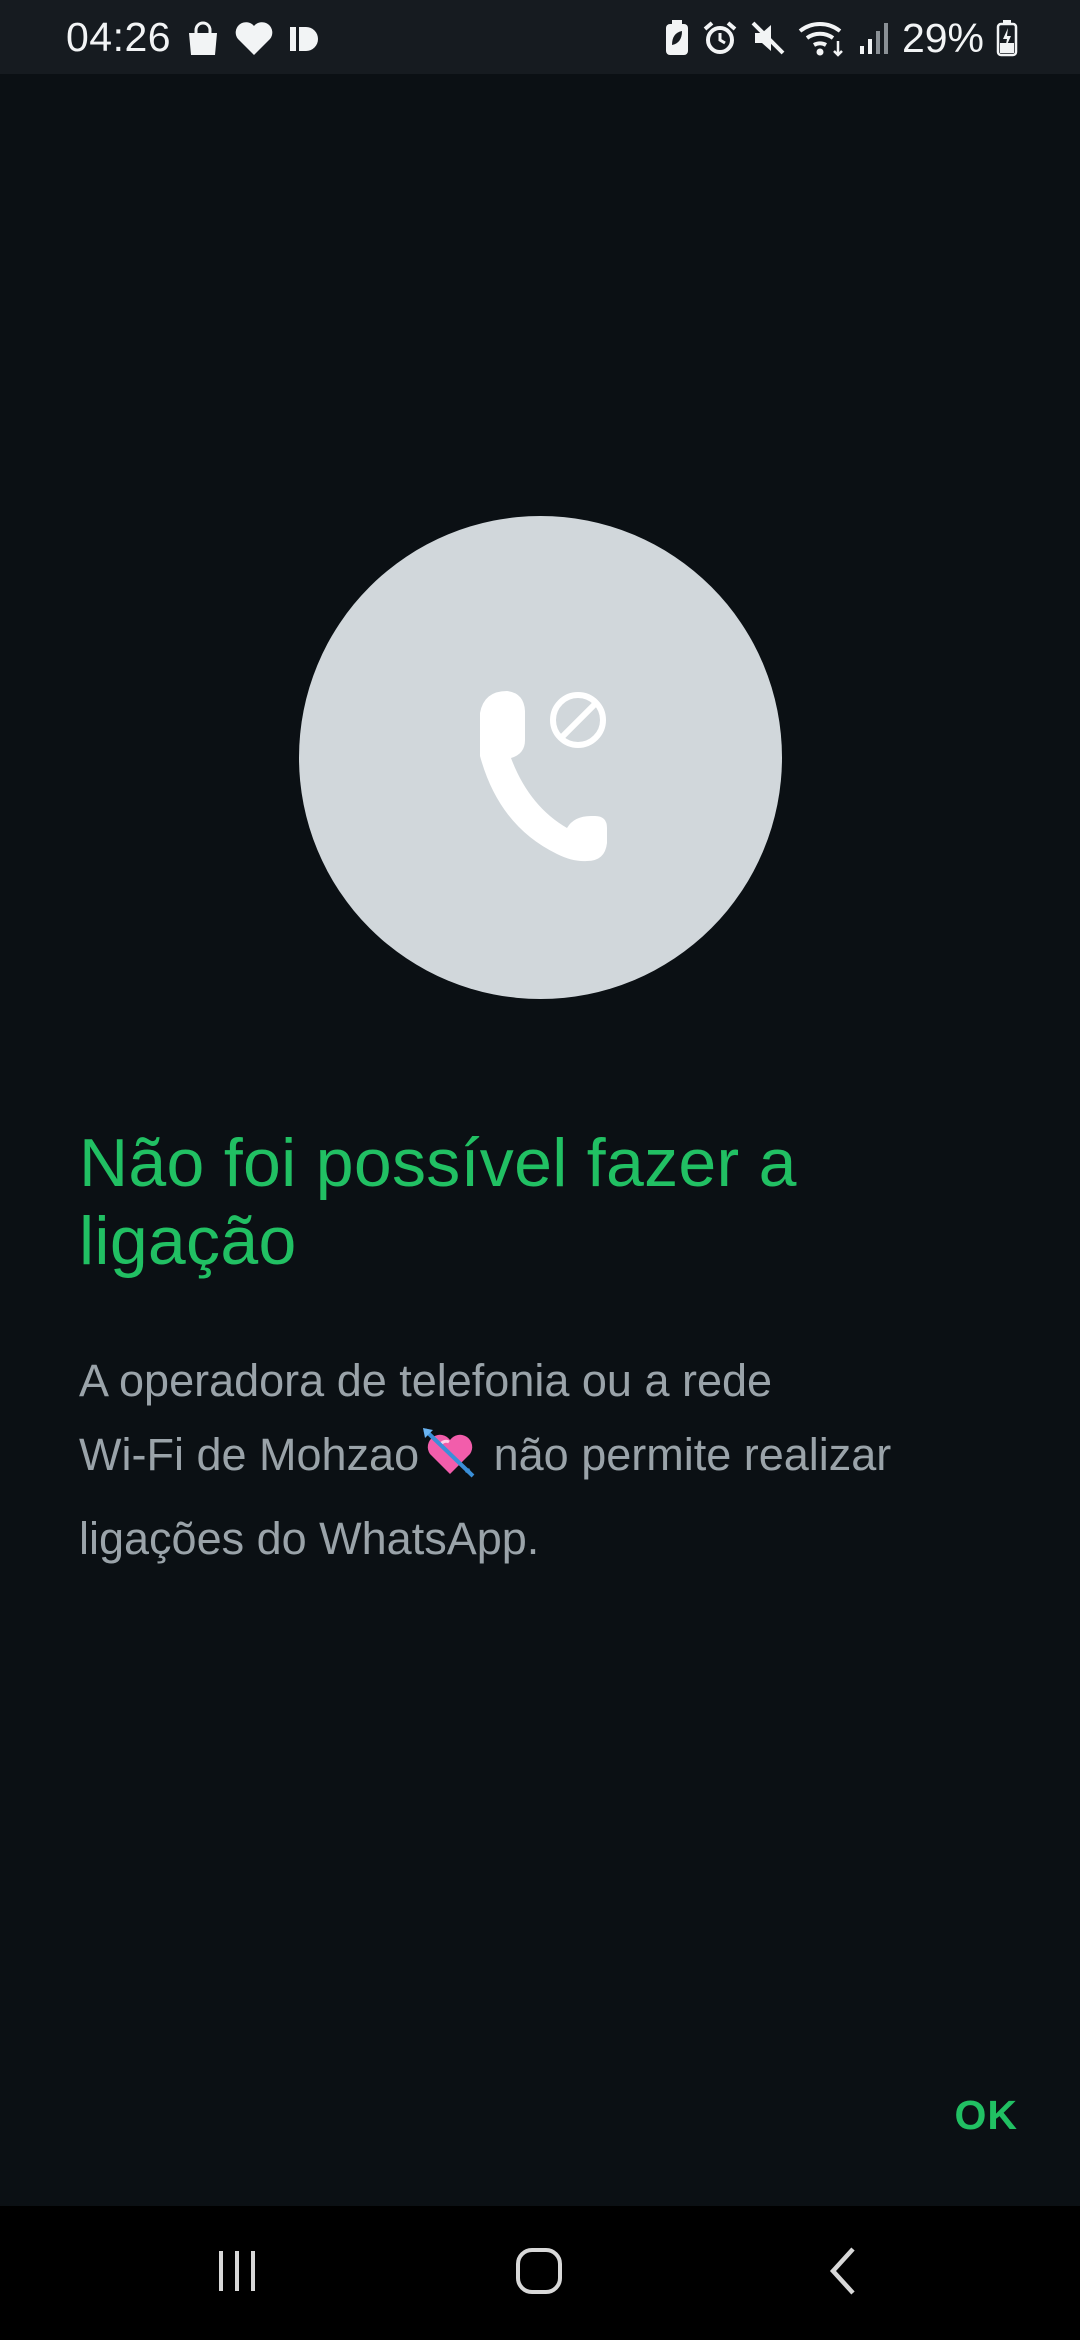 This screenshot has height=2340, width=1080. What do you see at coordinates (692, 1454) in the screenshot?
I see `message-line-2-rest: não permite realizar` at bounding box center [692, 1454].